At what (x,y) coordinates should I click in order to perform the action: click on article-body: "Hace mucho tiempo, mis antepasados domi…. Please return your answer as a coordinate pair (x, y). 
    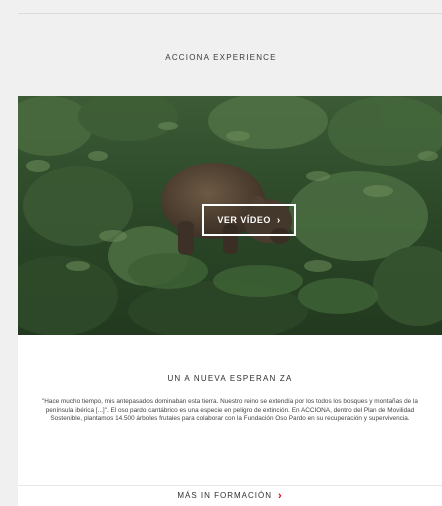
    Looking at the image, I should click on (230, 410).